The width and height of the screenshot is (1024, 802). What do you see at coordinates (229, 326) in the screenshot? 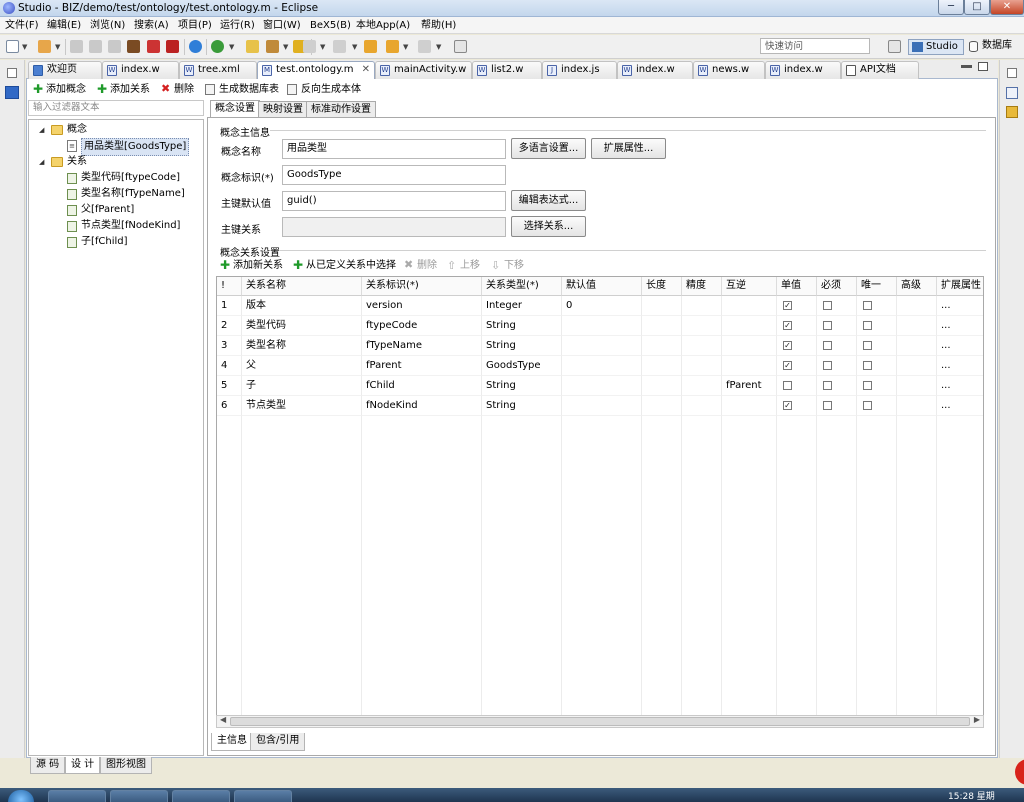
I see `table-cell-no: 2` at bounding box center [229, 326].